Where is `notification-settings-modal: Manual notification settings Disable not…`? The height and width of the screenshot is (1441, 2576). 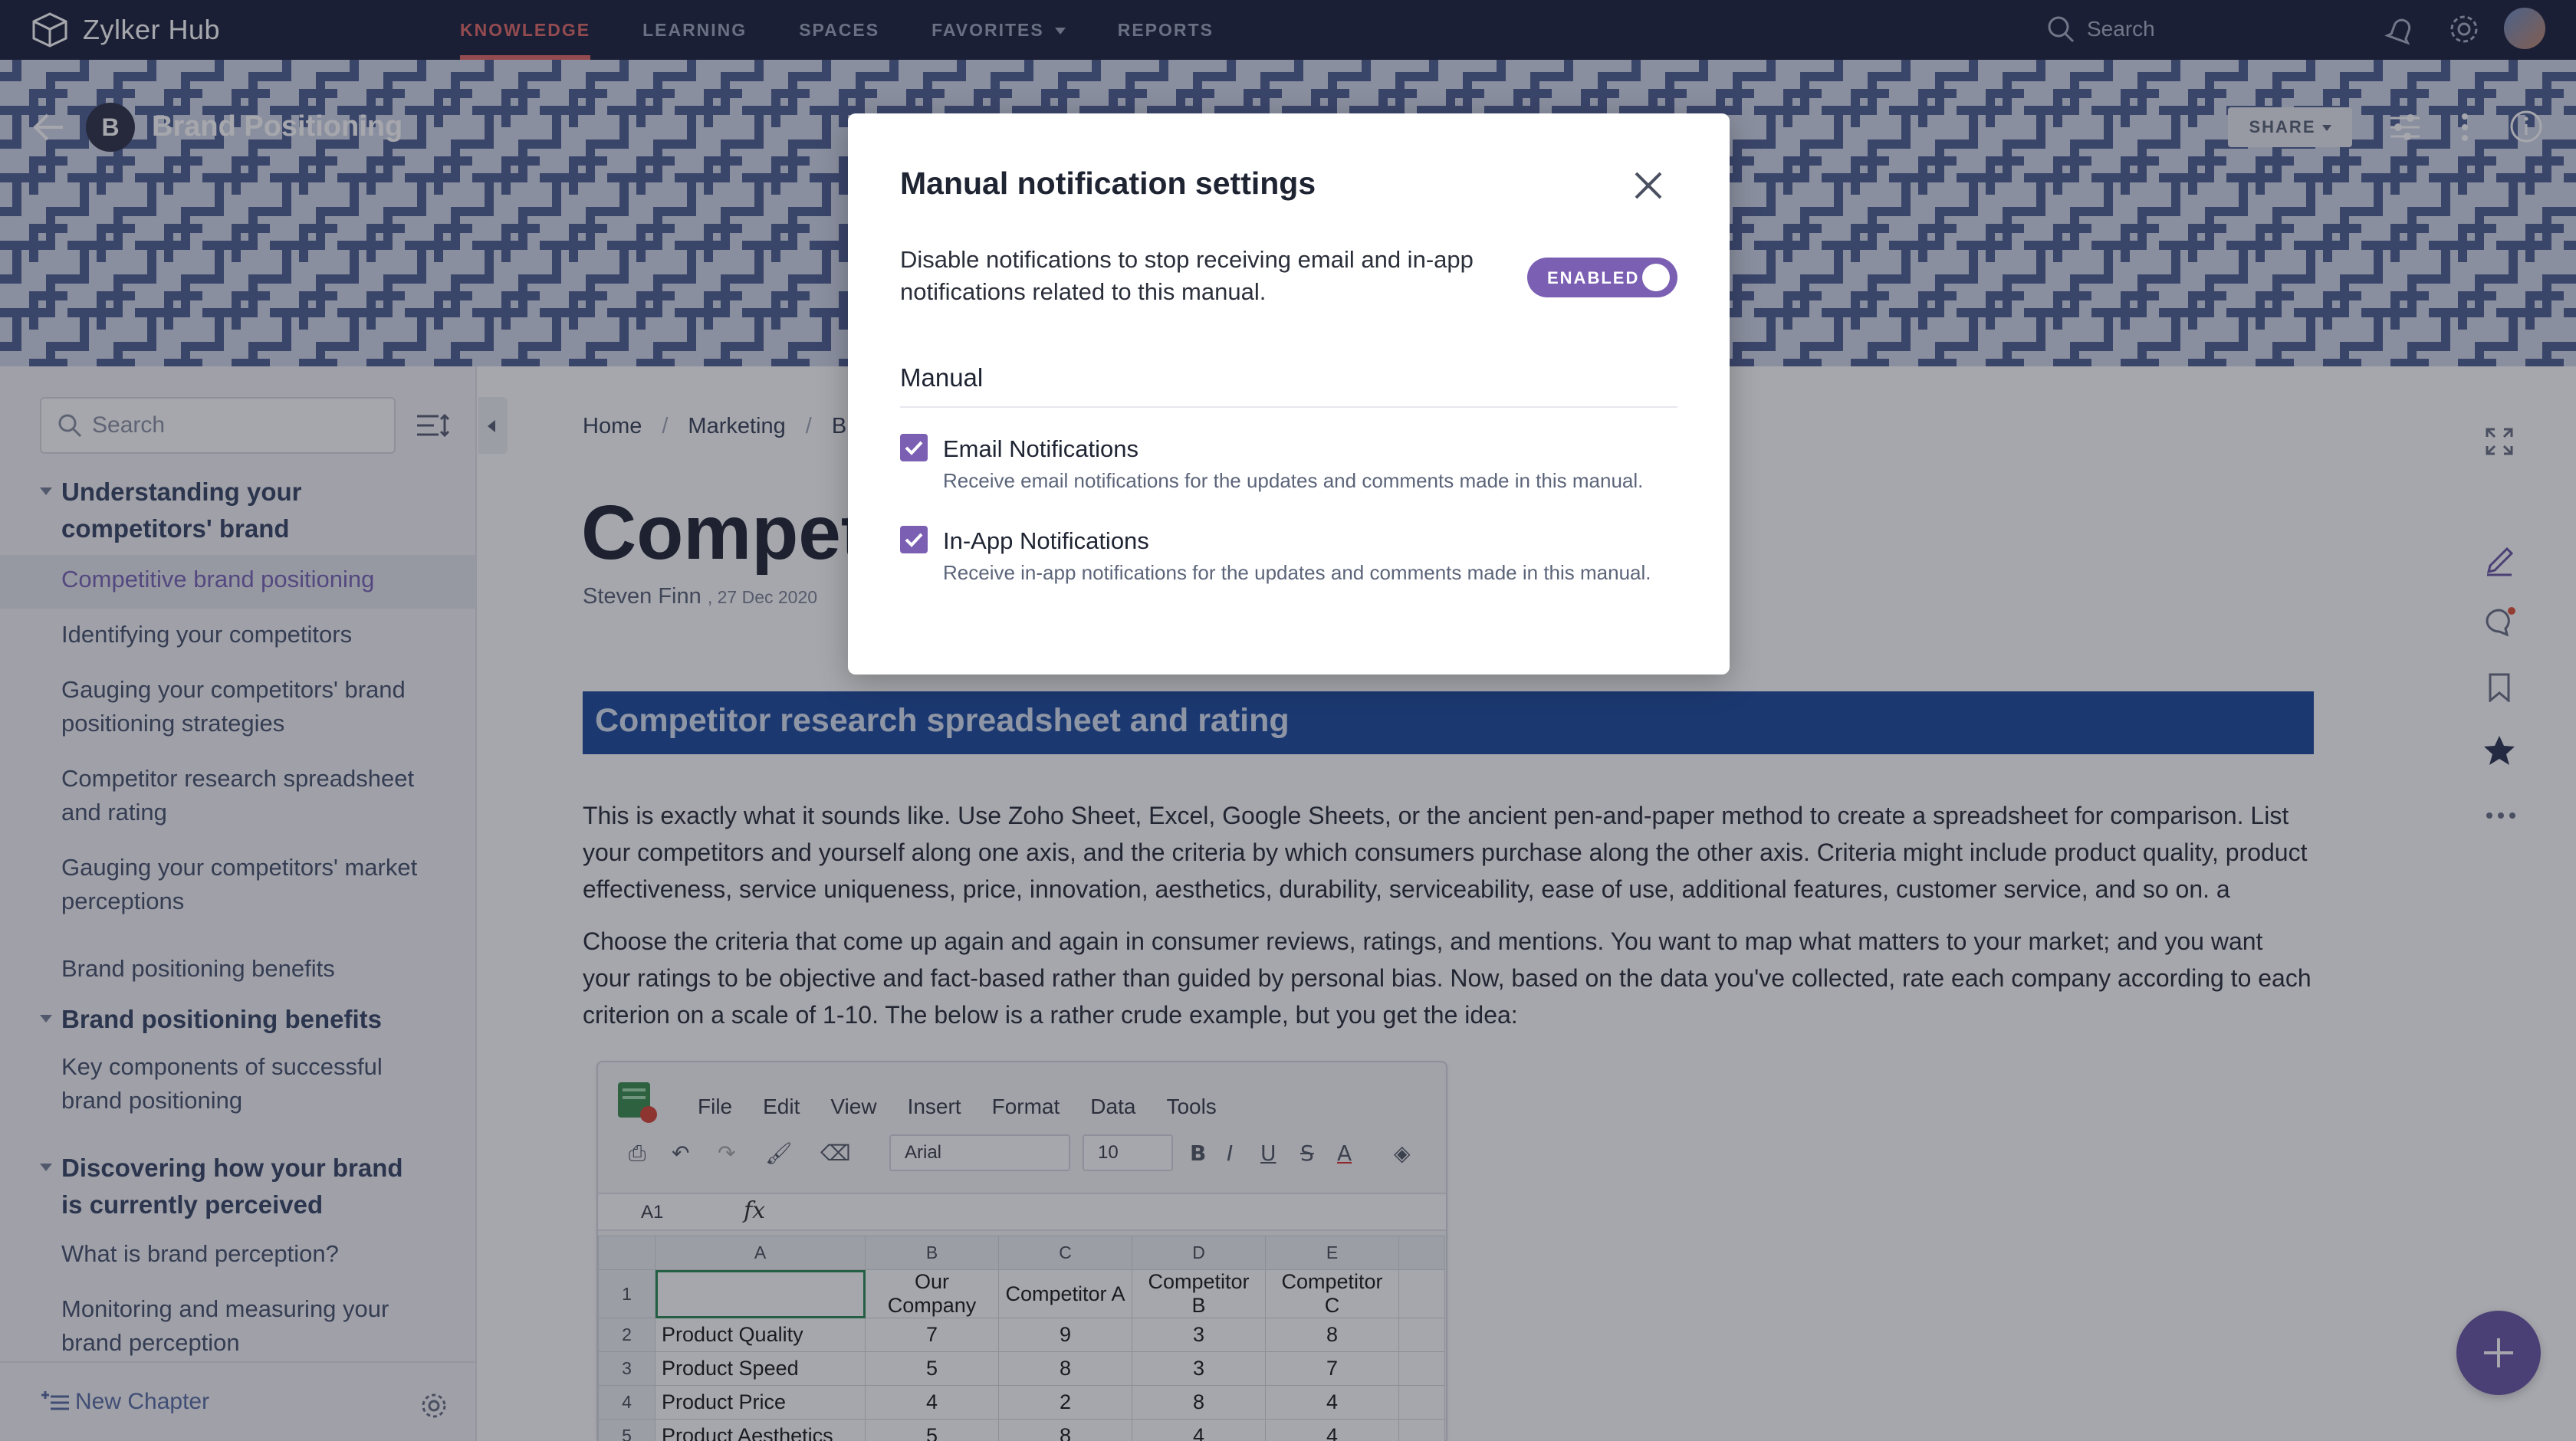 notification-settings-modal: Manual notification settings Disable not… is located at coordinates (1289, 394).